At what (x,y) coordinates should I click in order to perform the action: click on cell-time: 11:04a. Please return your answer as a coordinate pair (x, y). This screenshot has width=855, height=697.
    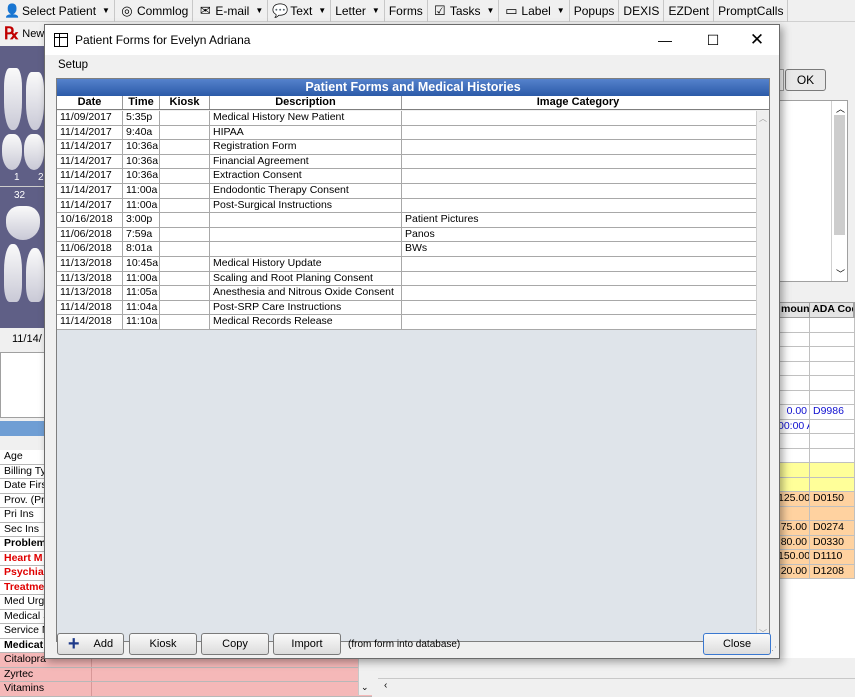
    Looking at the image, I should click on (141, 307).